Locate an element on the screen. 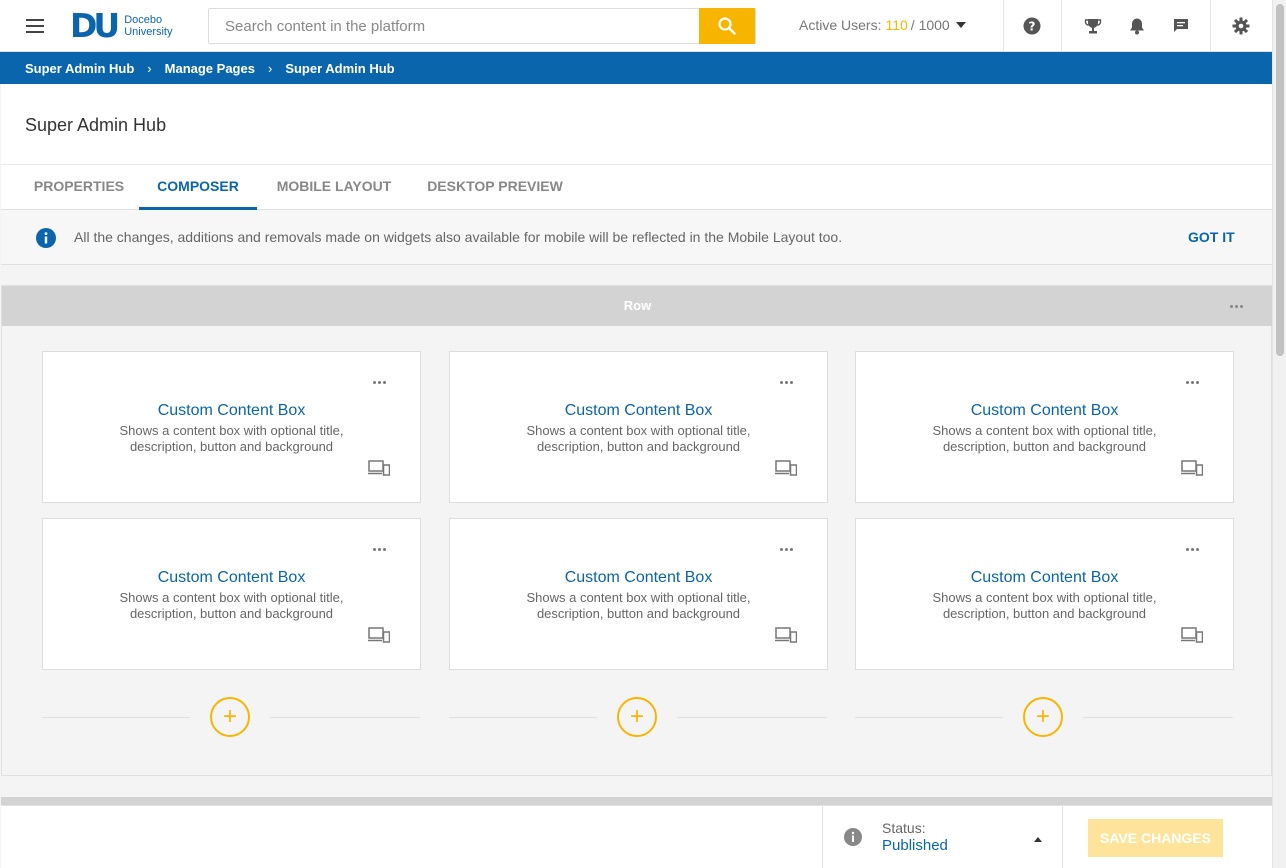 The image size is (1286, 868). breadcrumb-item-current: Super Admin Hub is located at coordinates (340, 68).